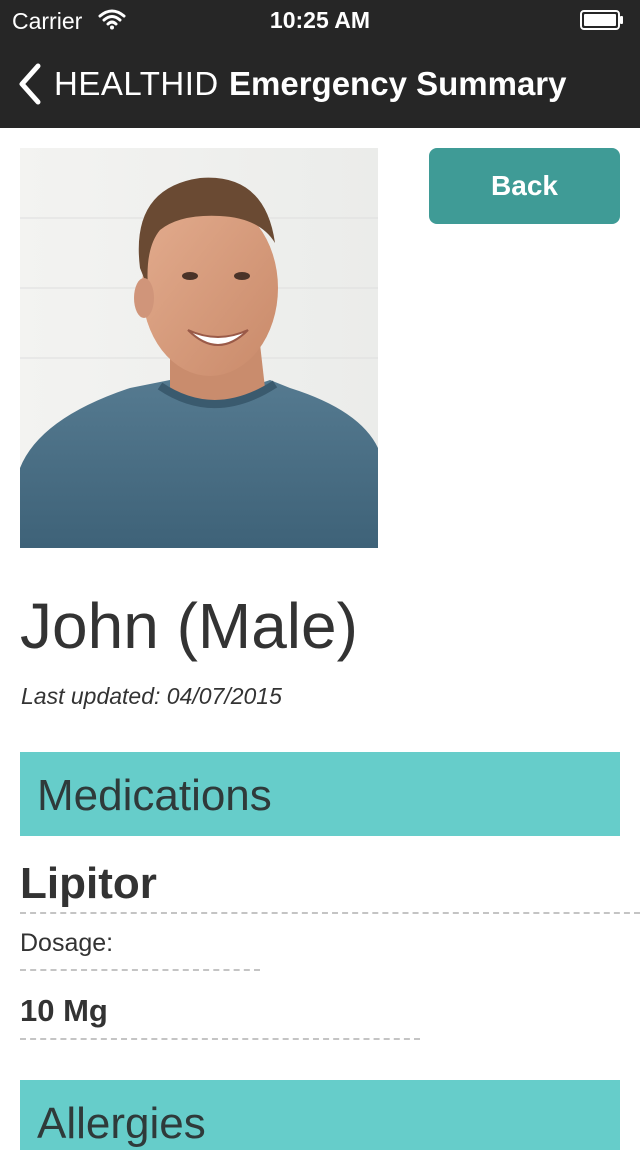 The width and height of the screenshot is (640, 1150). Describe the element at coordinates (67, 943) in the screenshot. I see `dosage-label: Dosage:` at that location.